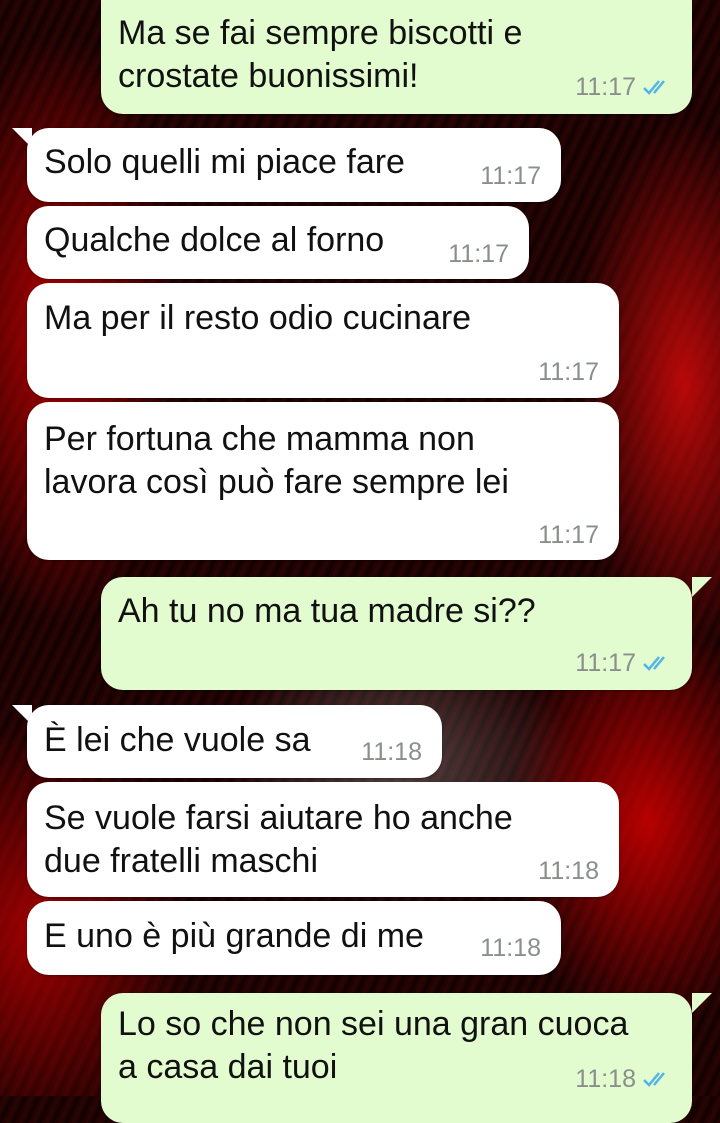 The image size is (720, 1123). I want to click on incoming-message: E uno è più grande di me 11:18, so click(294, 938).